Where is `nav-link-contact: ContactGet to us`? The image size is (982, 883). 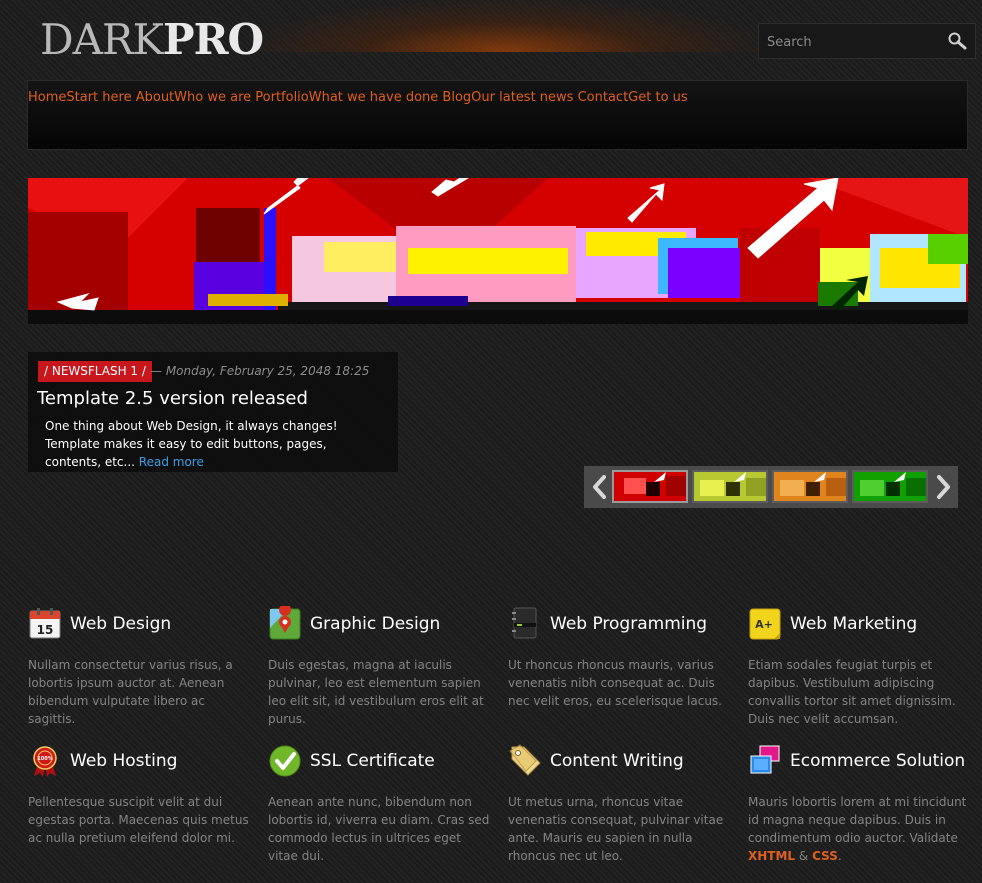 nav-link-contact: ContactGet to us is located at coordinates (633, 97).